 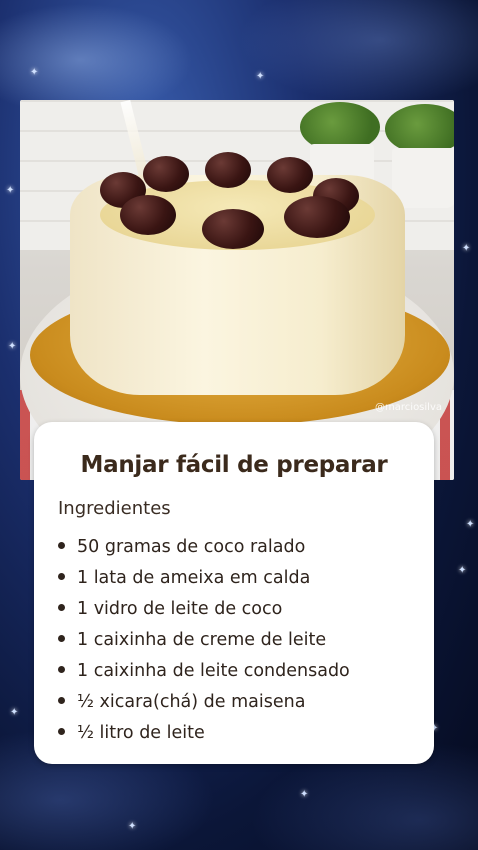 I want to click on ingredient-item: ½ litro de leite, so click(x=243, y=733).